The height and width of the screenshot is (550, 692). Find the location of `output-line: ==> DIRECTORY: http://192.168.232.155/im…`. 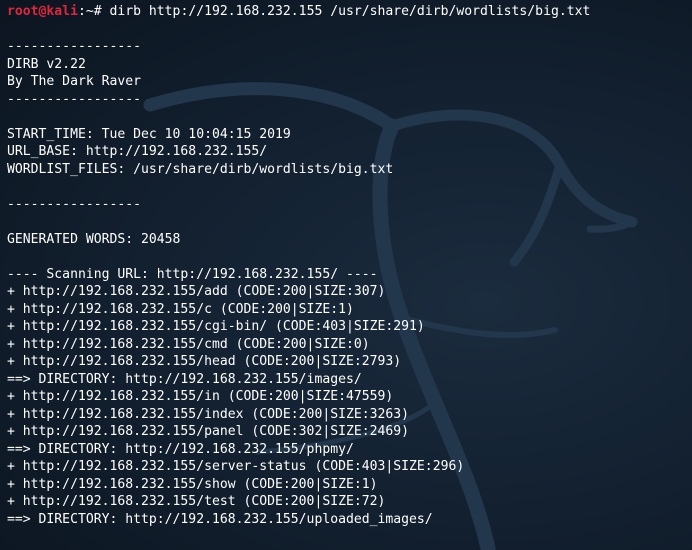

output-line: ==> DIRECTORY: http://192.168.232.155/im… is located at coordinates (184, 379).